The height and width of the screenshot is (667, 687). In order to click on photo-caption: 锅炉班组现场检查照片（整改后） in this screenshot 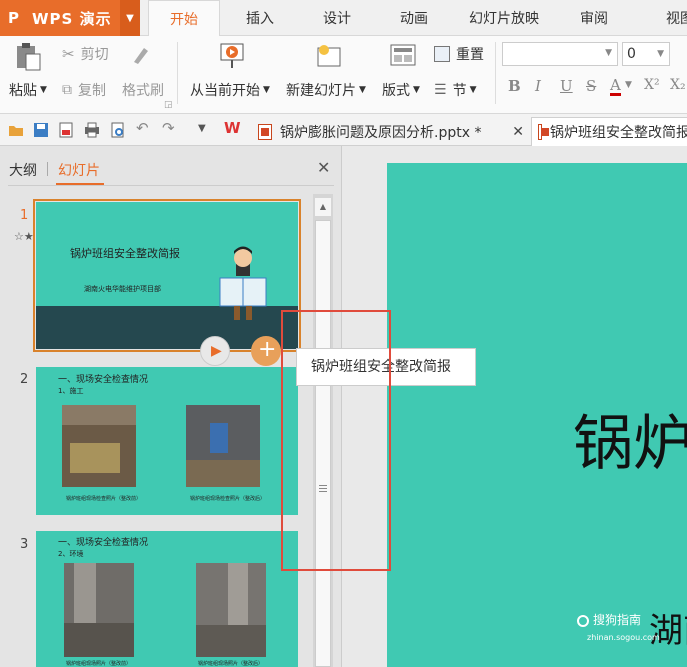, I will do `click(228, 499)`.